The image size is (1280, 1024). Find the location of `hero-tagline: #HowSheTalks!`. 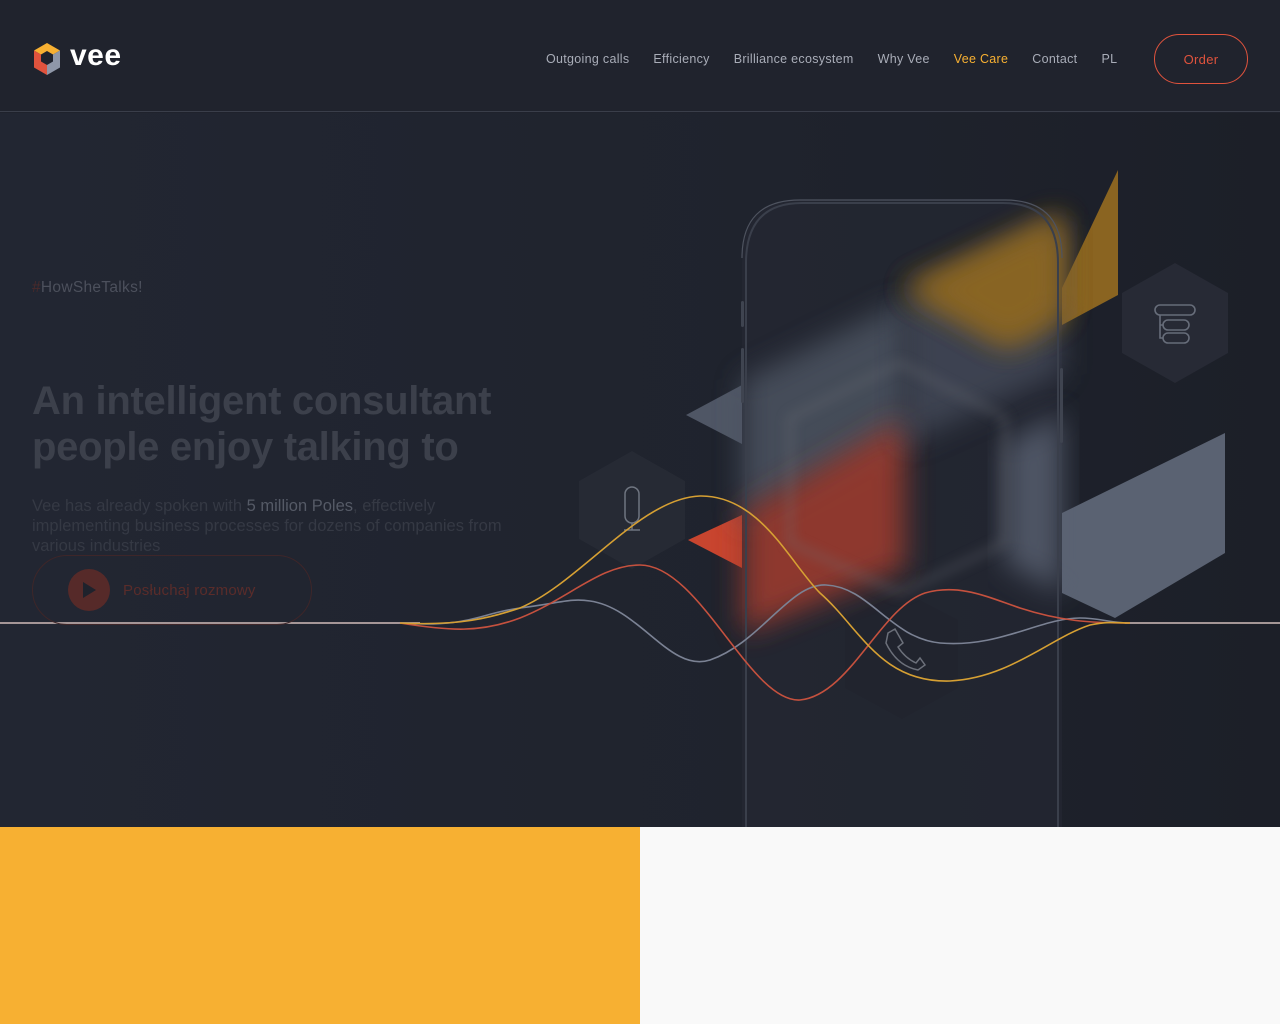

hero-tagline: #HowSheTalks! is located at coordinates (87, 288).